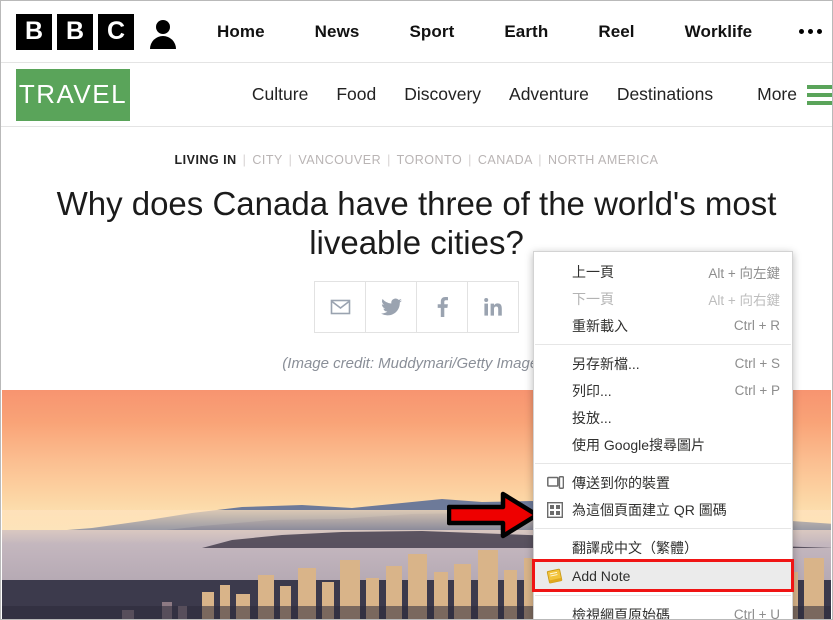 The height and width of the screenshot is (620, 833). I want to click on menu-item-shortcut: Ctrl + P, so click(757, 390).